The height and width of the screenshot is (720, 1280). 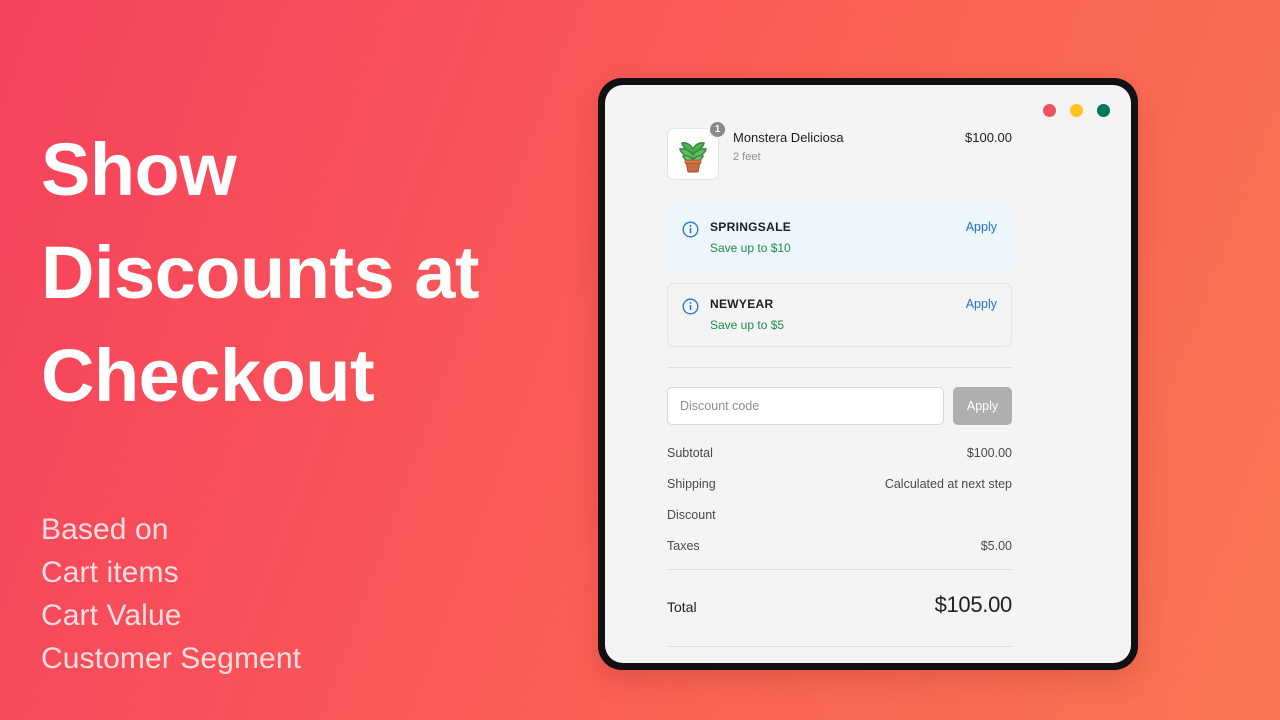 What do you see at coordinates (742, 304) in the screenshot?
I see `offer-code: NEWYEAR` at bounding box center [742, 304].